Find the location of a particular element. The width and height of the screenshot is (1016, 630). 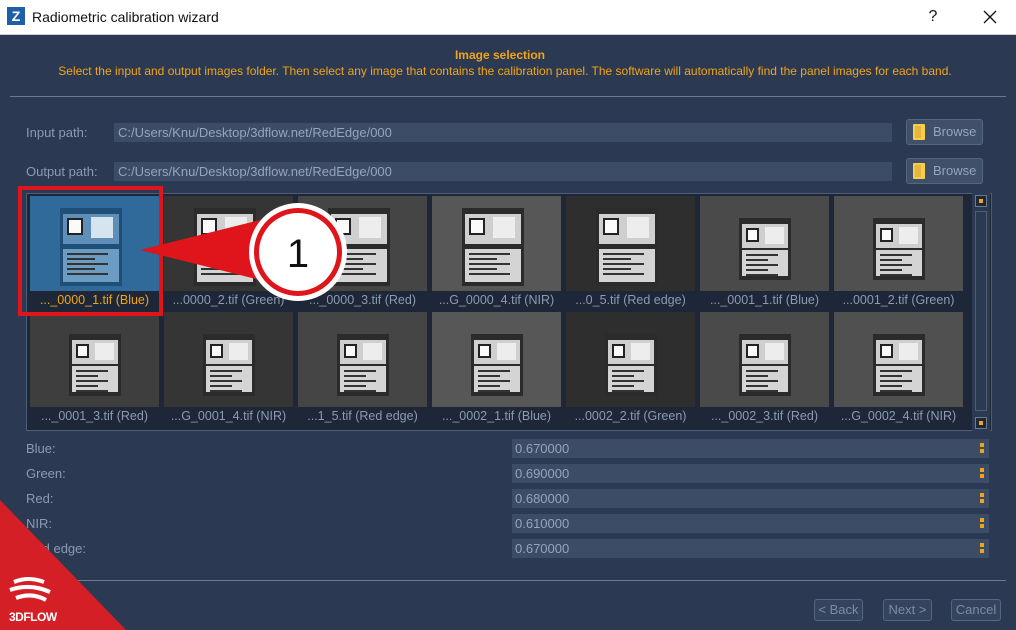

annotation-overlay: 1 is located at coordinates (182, 251).